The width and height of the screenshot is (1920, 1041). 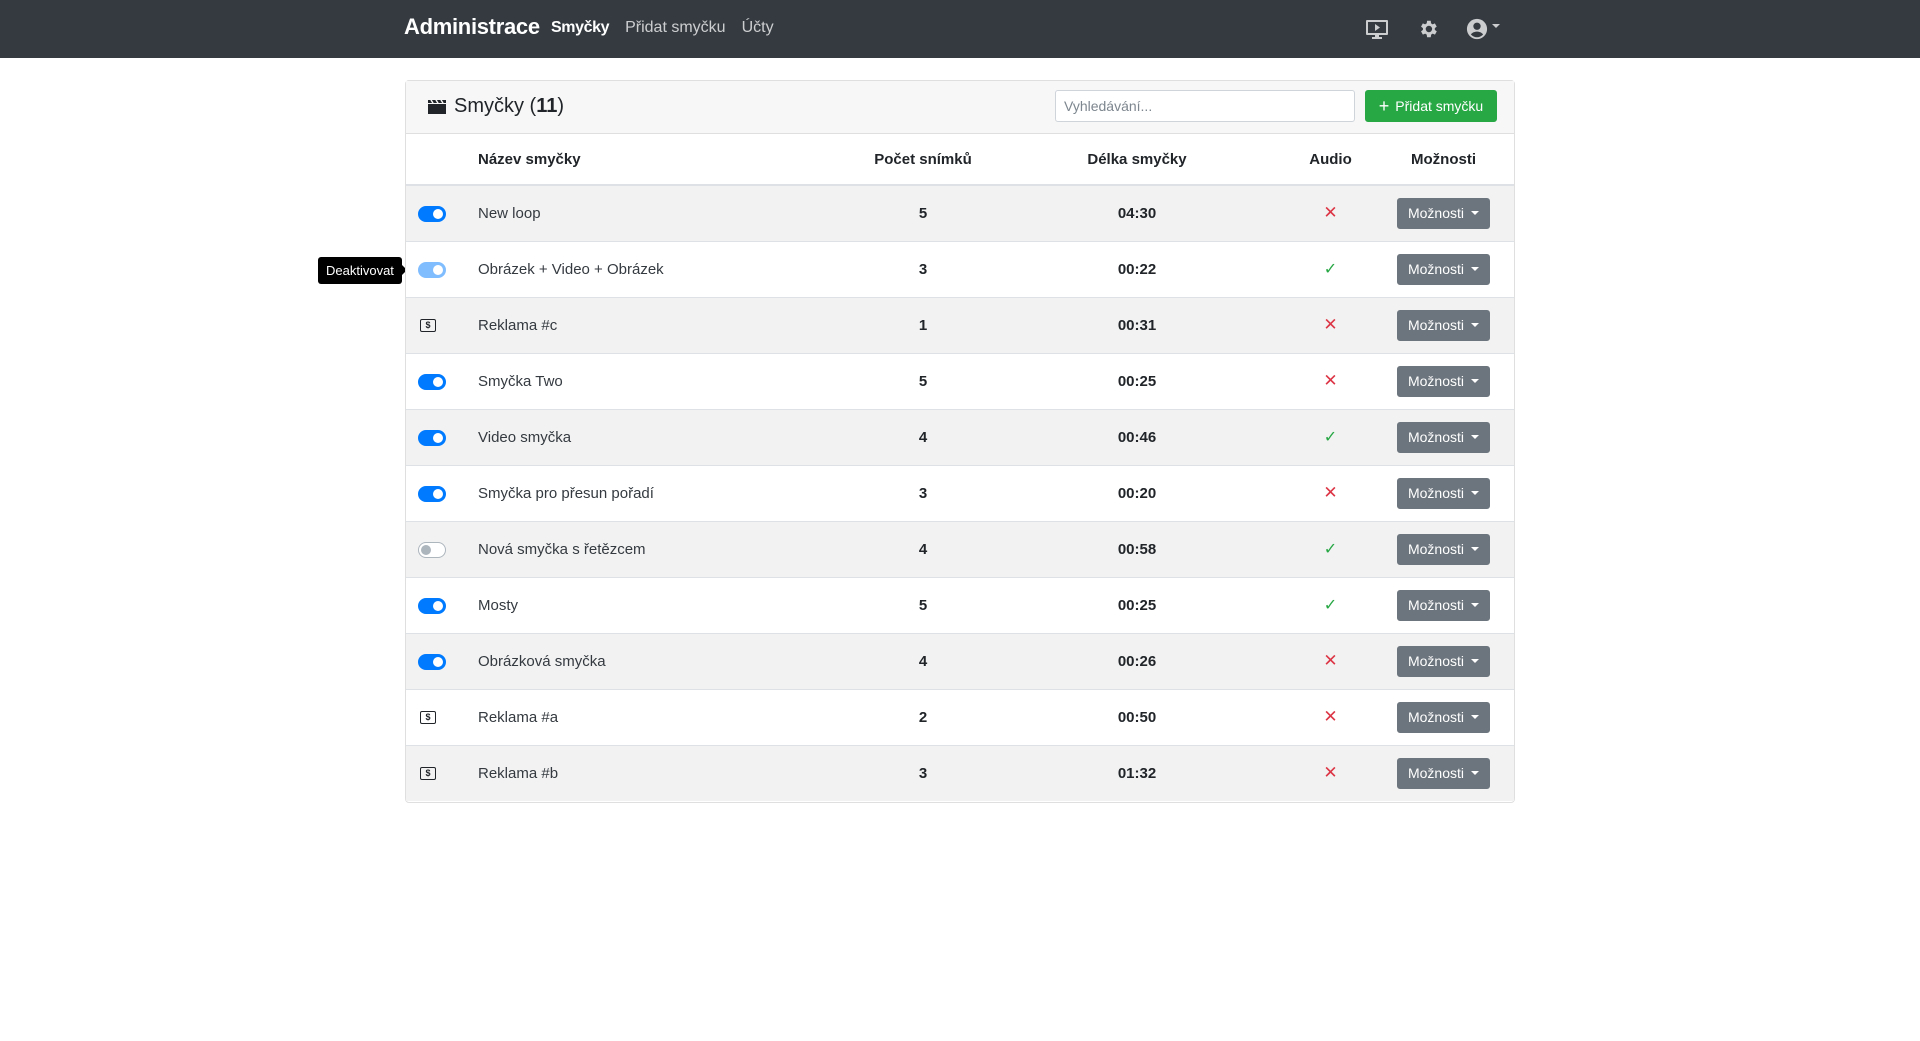 I want to click on col-length: Délka smyčky, so click(x=1137, y=160).